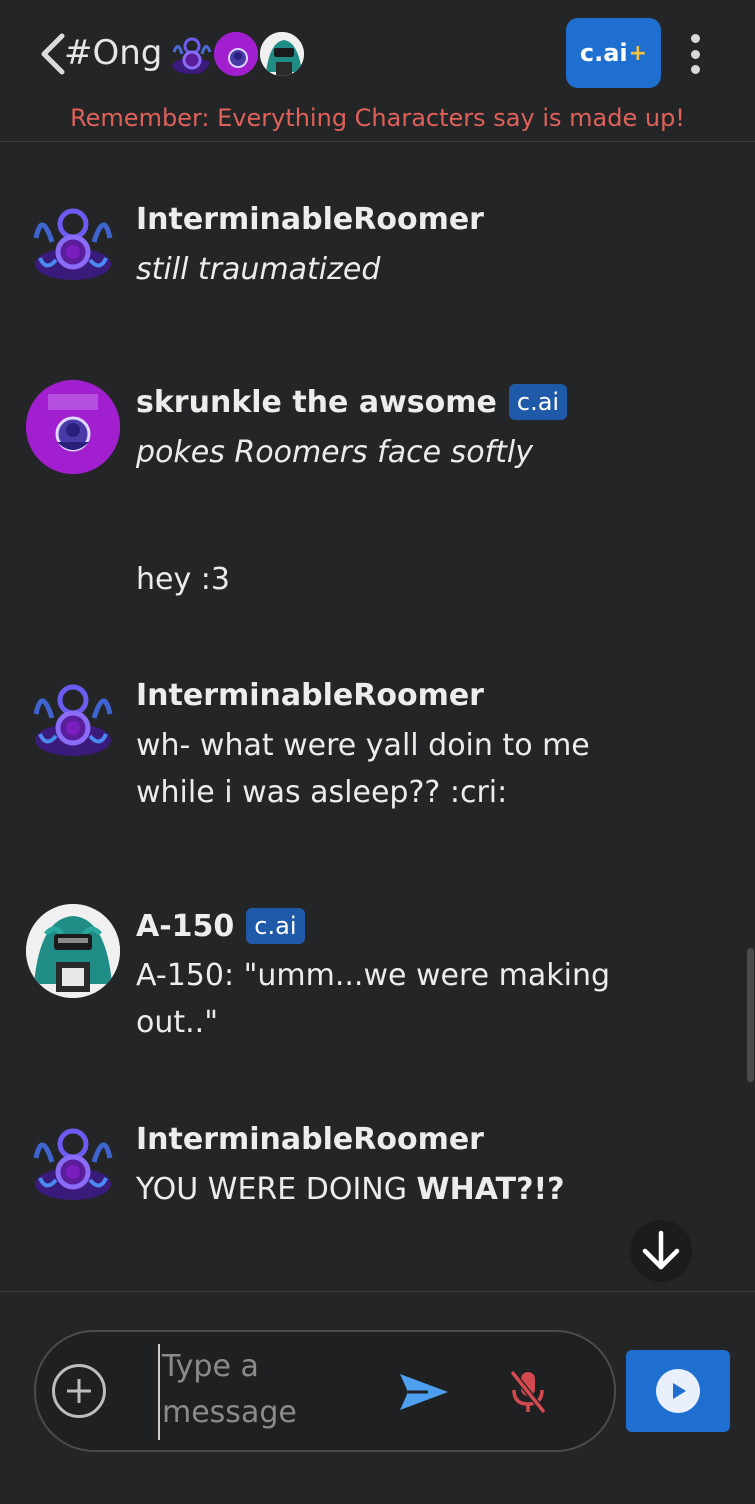  What do you see at coordinates (363, 745) in the screenshot?
I see `message-line: wh- what were yall doin to me` at bounding box center [363, 745].